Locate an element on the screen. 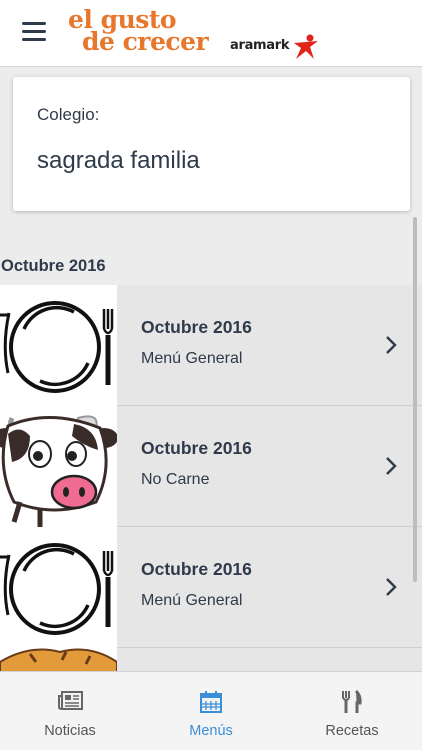 The image size is (422, 750). section-title: Octubre 2016 is located at coordinates (53, 266).